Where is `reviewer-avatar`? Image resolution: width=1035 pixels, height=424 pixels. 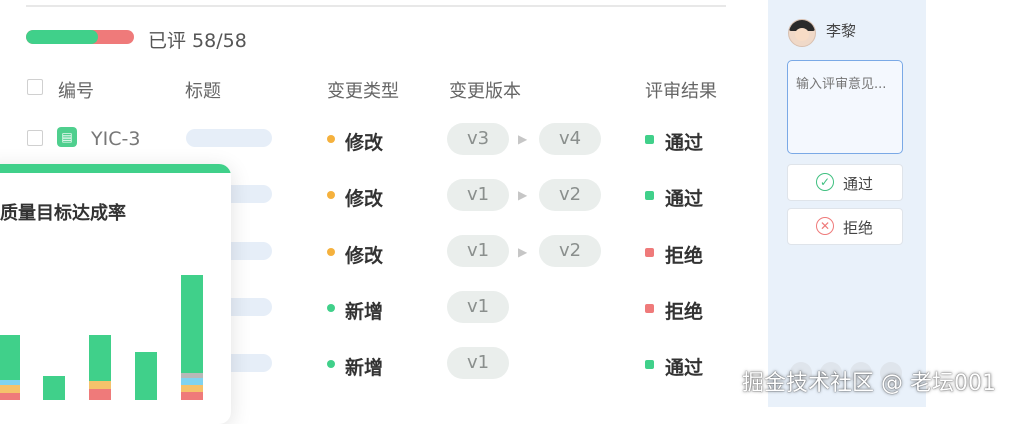
reviewer-avatar is located at coordinates (802, 33).